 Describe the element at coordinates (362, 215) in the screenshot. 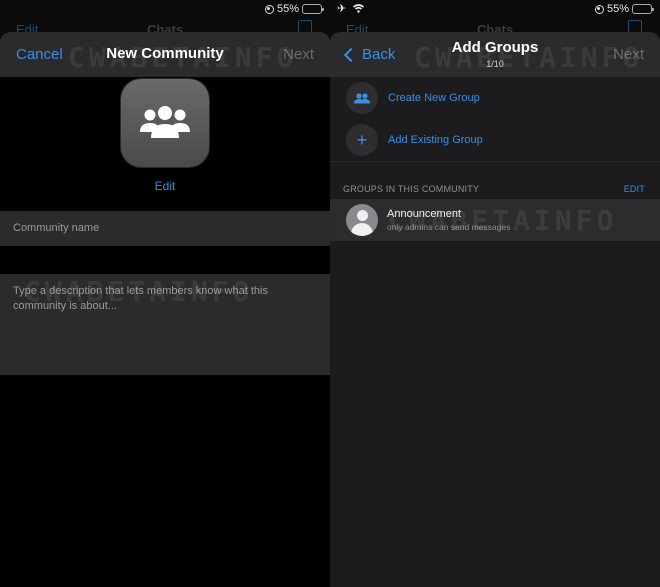

I see `avatar-head` at that location.